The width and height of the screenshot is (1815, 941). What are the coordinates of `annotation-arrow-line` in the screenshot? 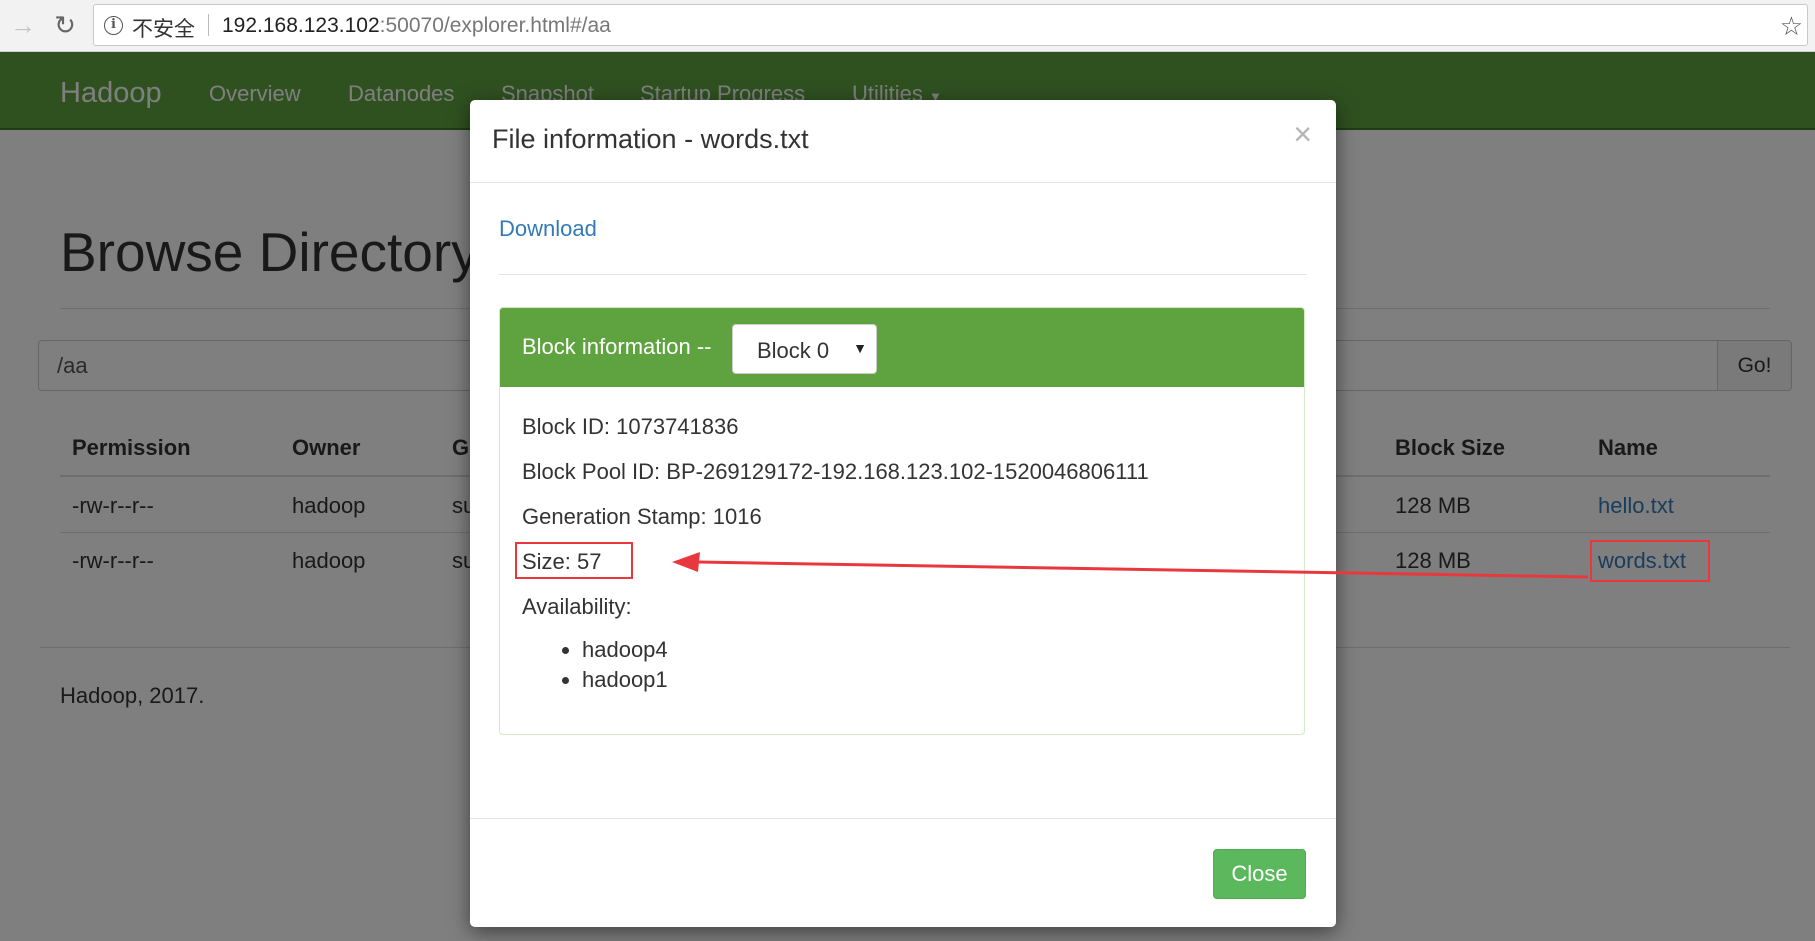 It's located at (1143, 569).